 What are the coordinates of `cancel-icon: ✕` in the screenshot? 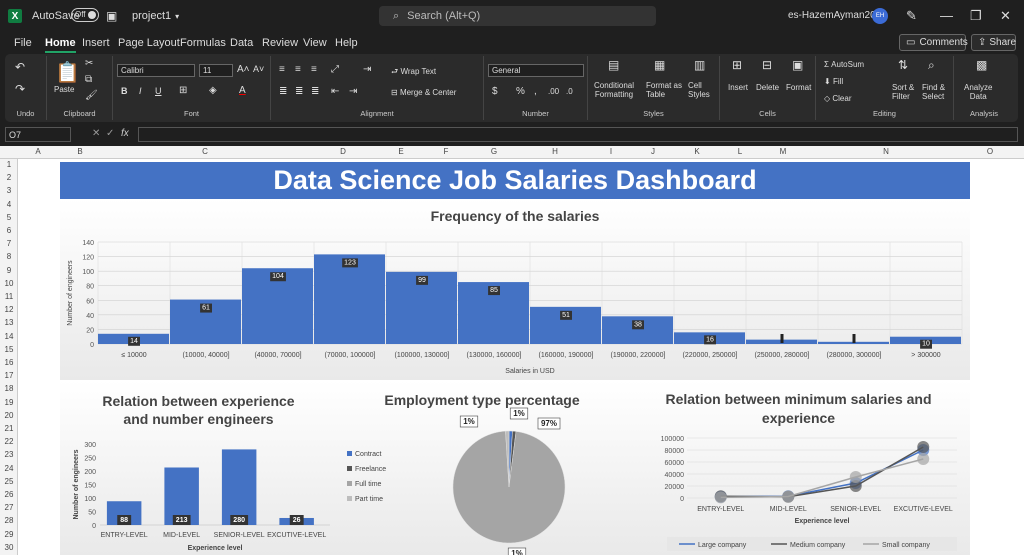 It's located at (96, 133).